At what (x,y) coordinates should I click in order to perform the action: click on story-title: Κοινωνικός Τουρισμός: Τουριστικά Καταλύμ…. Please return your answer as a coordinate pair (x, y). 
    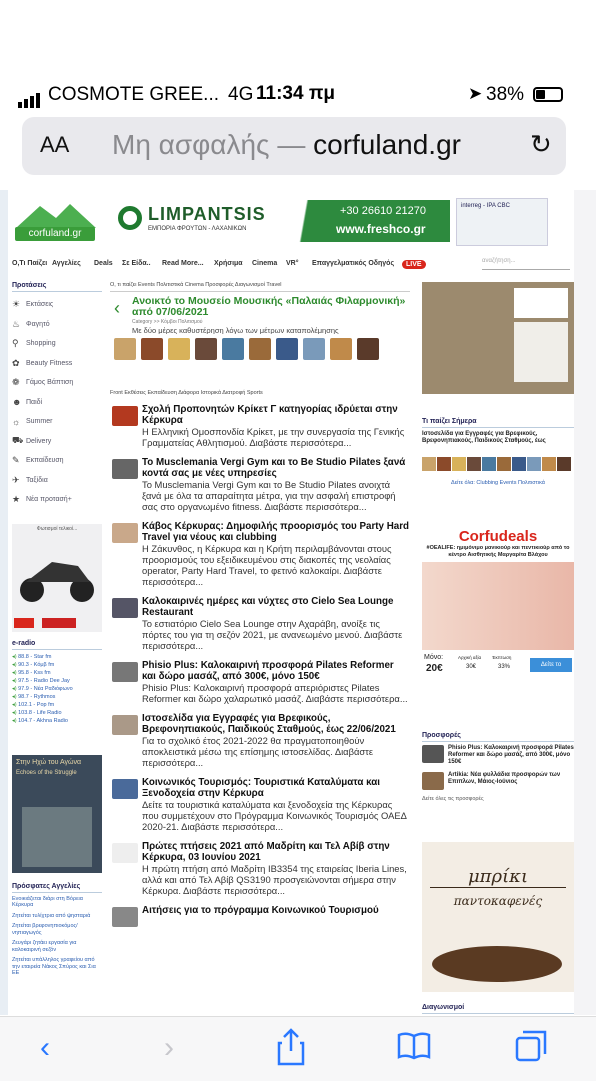
    Looking at the image, I should click on (276, 788).